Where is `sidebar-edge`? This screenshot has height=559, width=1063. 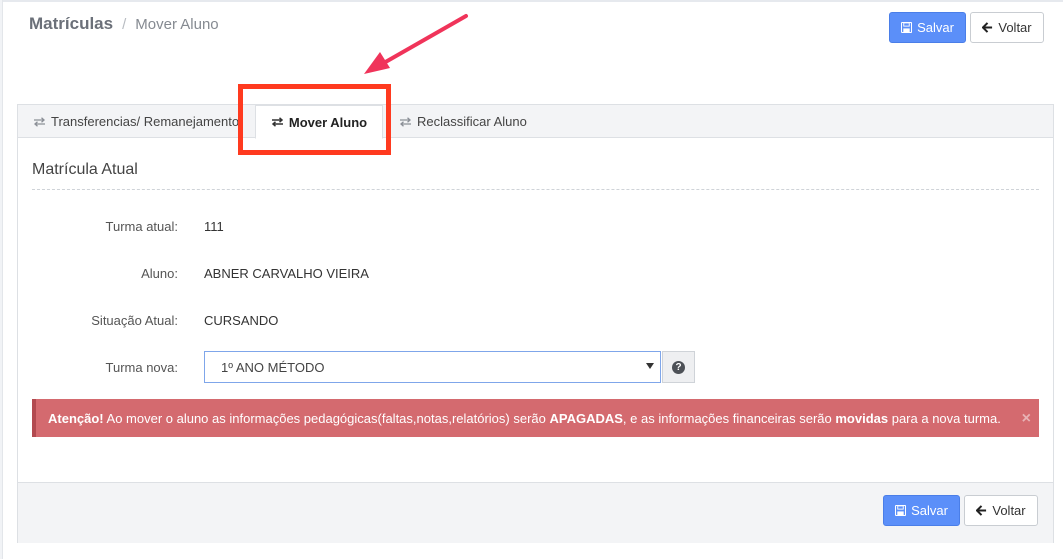
sidebar-edge is located at coordinates (1, 279).